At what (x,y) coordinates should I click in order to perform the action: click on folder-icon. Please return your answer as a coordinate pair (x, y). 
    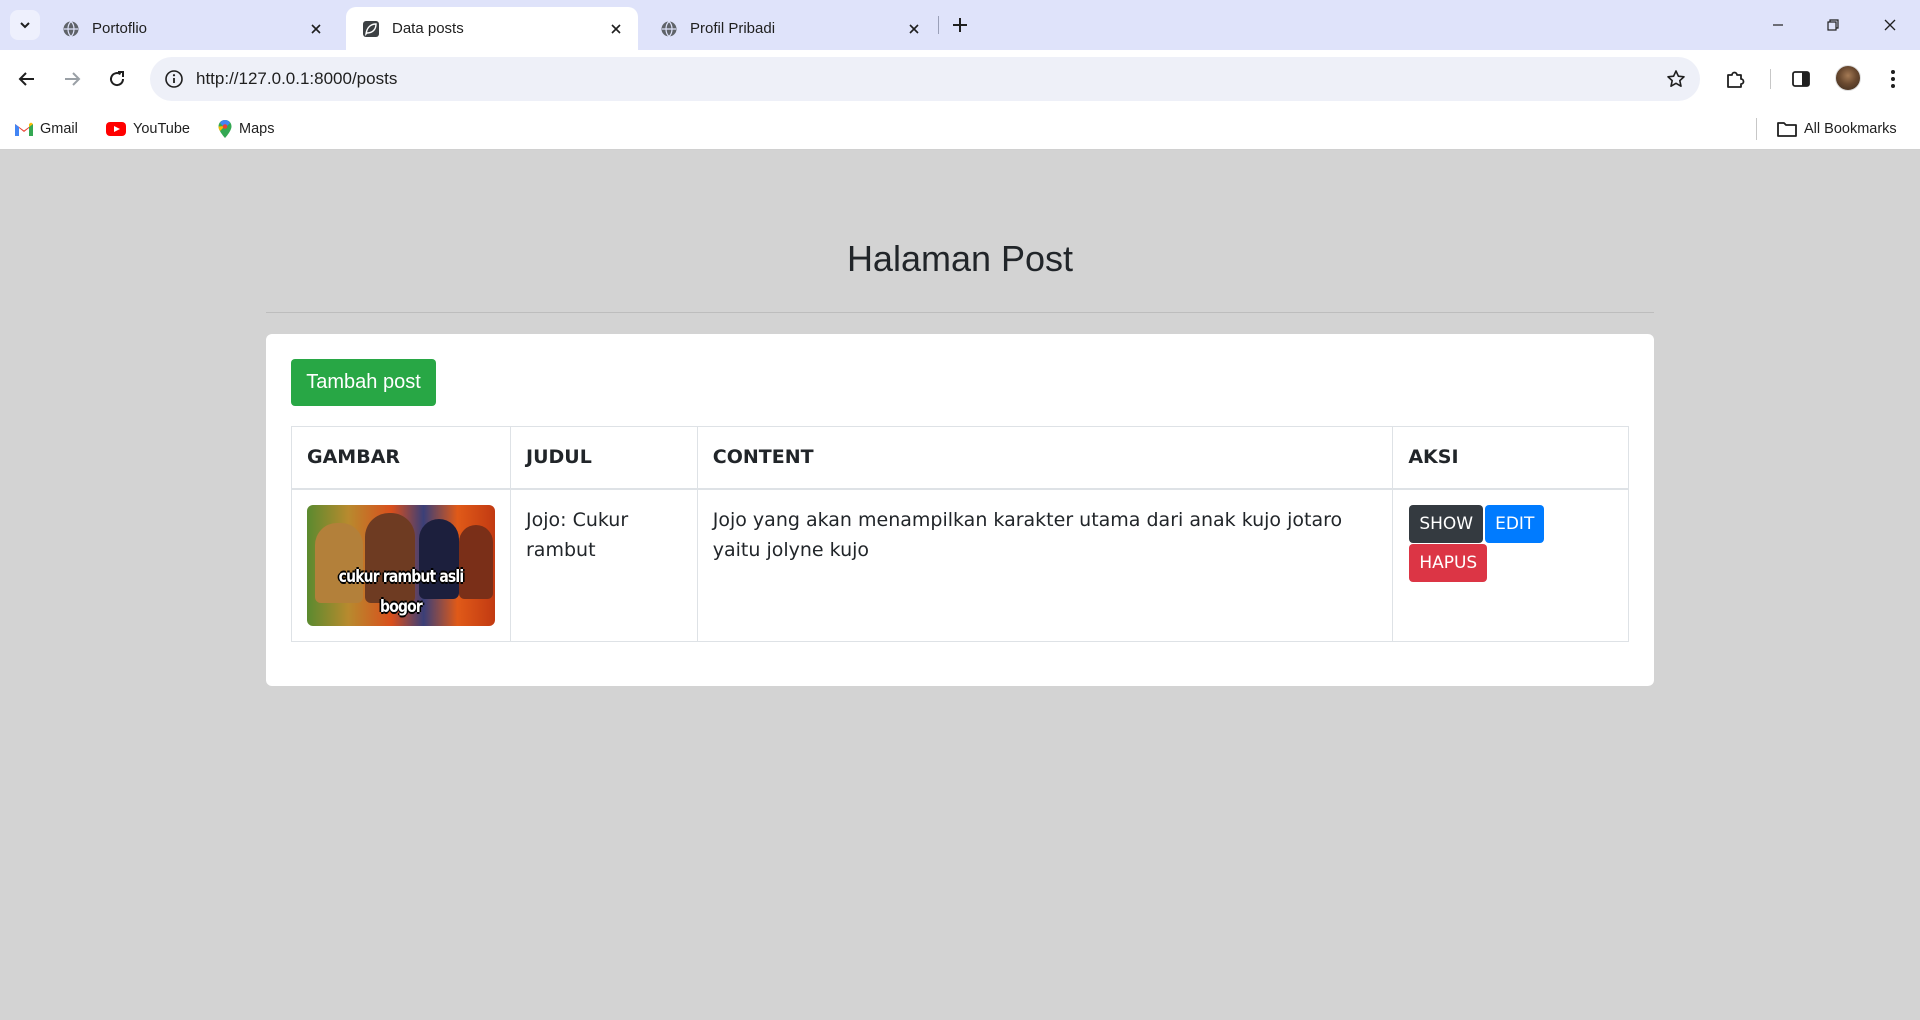
    Looking at the image, I should click on (1787, 129).